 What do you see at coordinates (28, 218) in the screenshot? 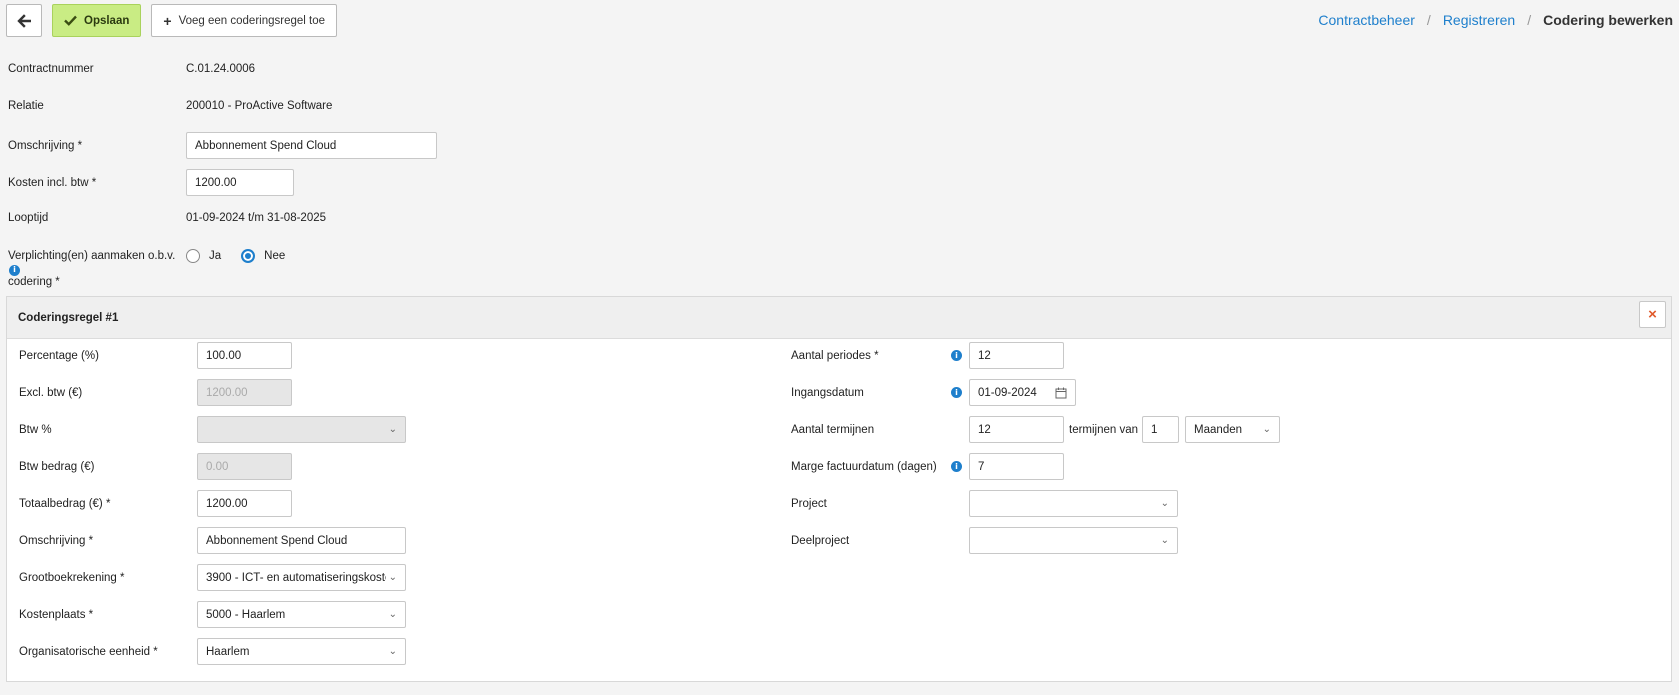
I see `looptijd-label: Looptijd` at bounding box center [28, 218].